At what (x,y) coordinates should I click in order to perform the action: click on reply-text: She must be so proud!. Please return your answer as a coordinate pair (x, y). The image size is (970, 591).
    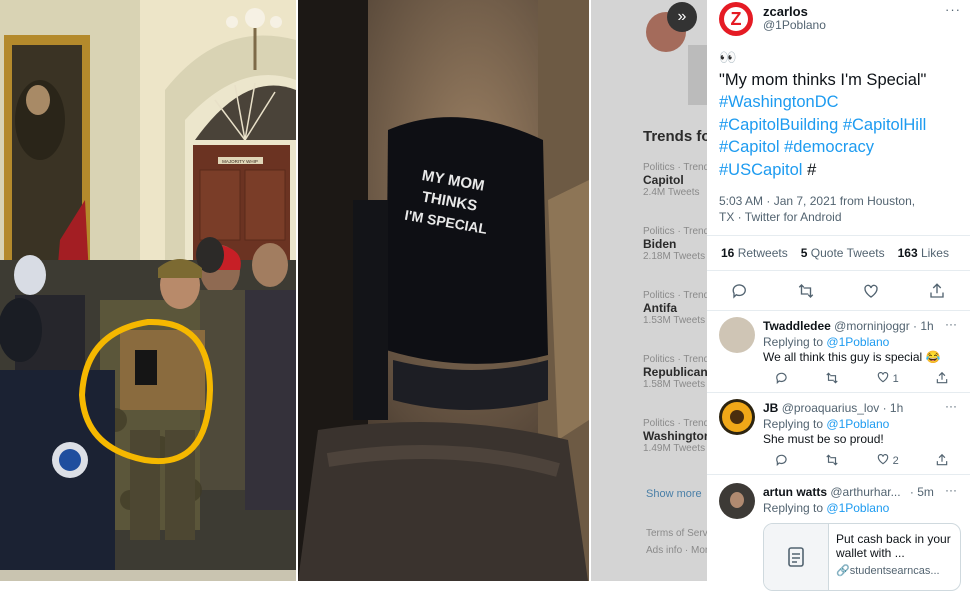
    Looking at the image, I should click on (823, 439).